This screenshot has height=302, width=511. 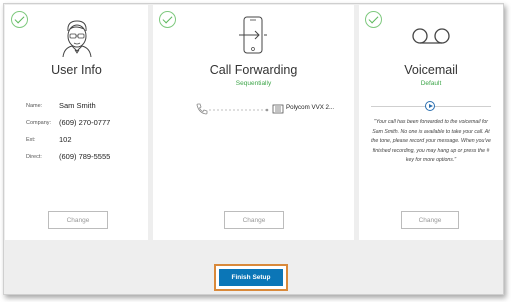 What do you see at coordinates (254, 220) in the screenshot?
I see `change-call-forwarding-button: Change` at bounding box center [254, 220].